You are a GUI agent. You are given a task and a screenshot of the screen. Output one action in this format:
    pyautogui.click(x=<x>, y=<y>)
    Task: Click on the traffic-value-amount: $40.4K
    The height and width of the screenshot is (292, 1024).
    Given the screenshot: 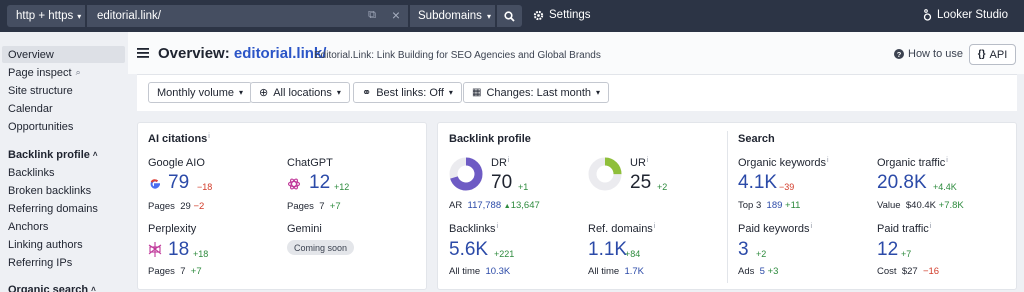 What is the action you would take?
    pyautogui.click(x=920, y=205)
    